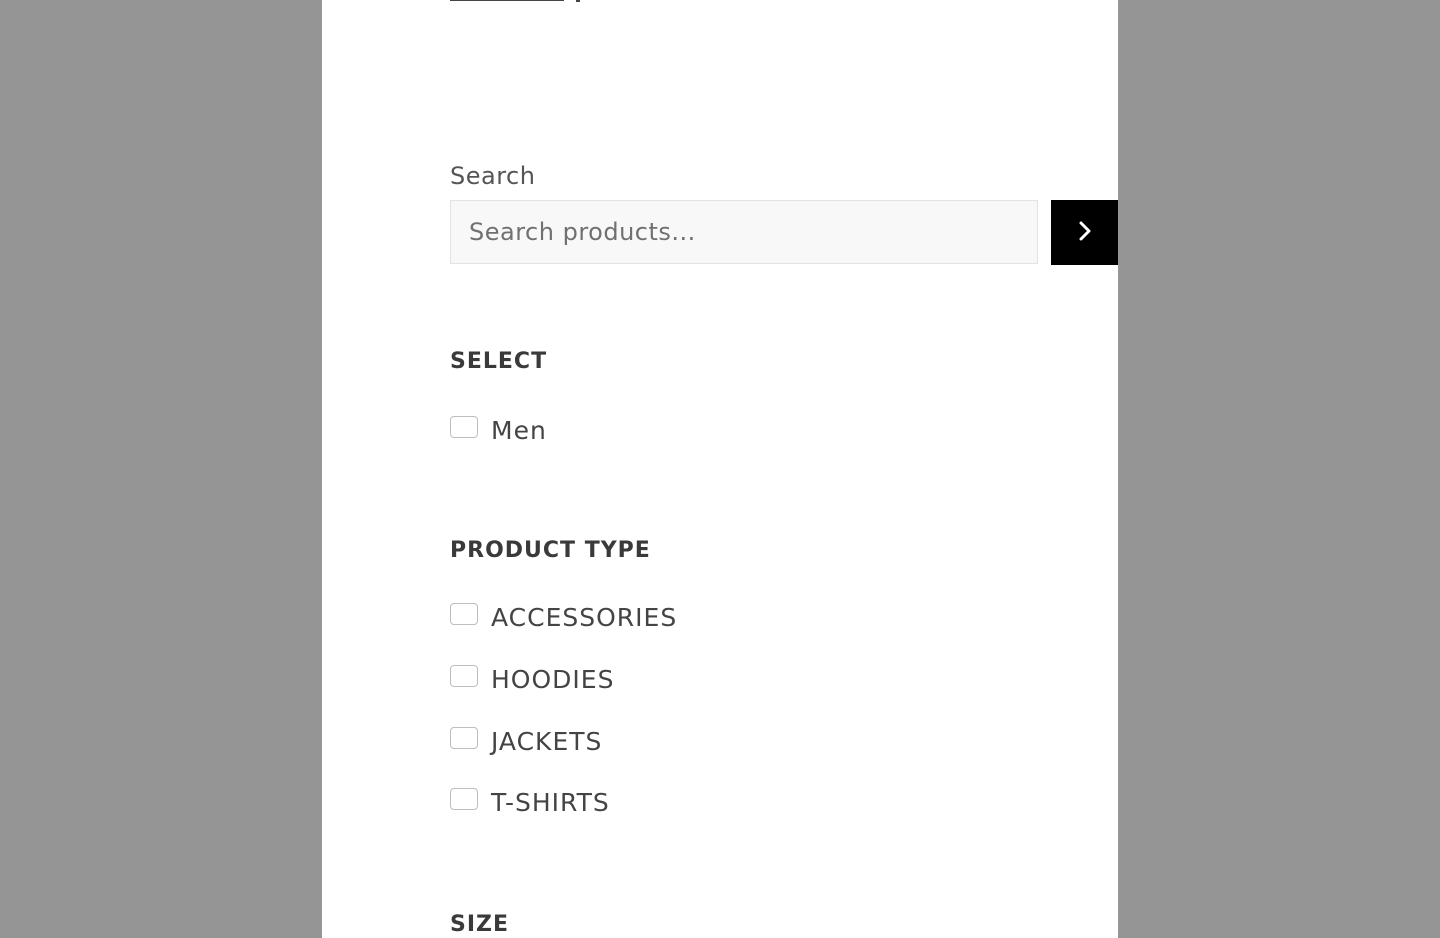  Describe the element at coordinates (499, 361) in the screenshot. I see `filter-heading-select: SELECT` at that location.